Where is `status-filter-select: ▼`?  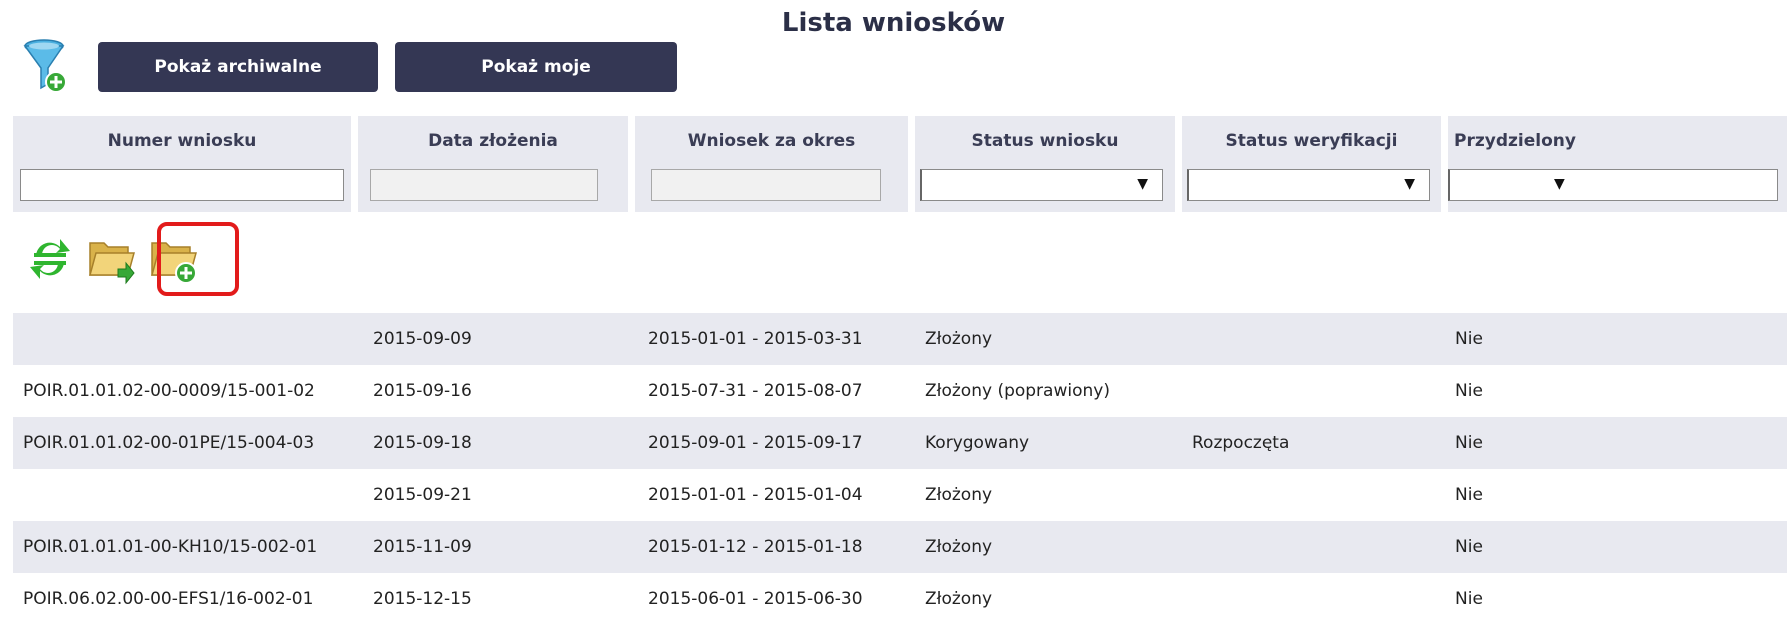 status-filter-select: ▼ is located at coordinates (1041, 185).